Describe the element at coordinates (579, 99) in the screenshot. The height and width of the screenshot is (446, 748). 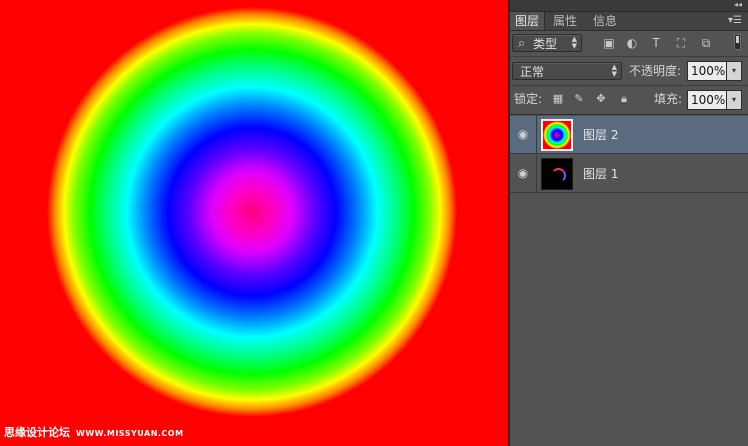
I see `lock-paint-icon: ✎` at that location.